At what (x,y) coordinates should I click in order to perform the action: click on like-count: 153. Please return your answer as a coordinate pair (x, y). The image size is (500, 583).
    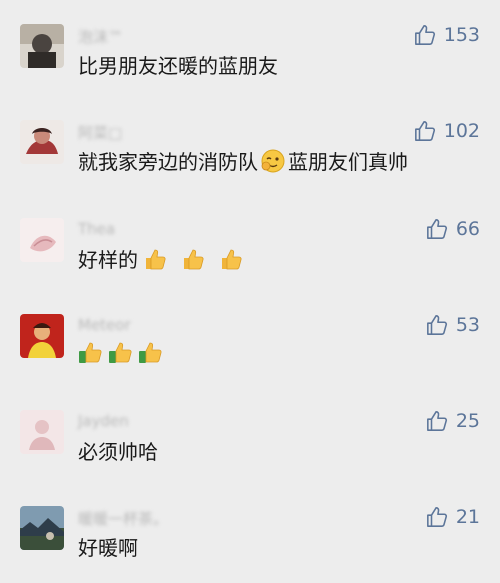
    Looking at the image, I should click on (461, 35).